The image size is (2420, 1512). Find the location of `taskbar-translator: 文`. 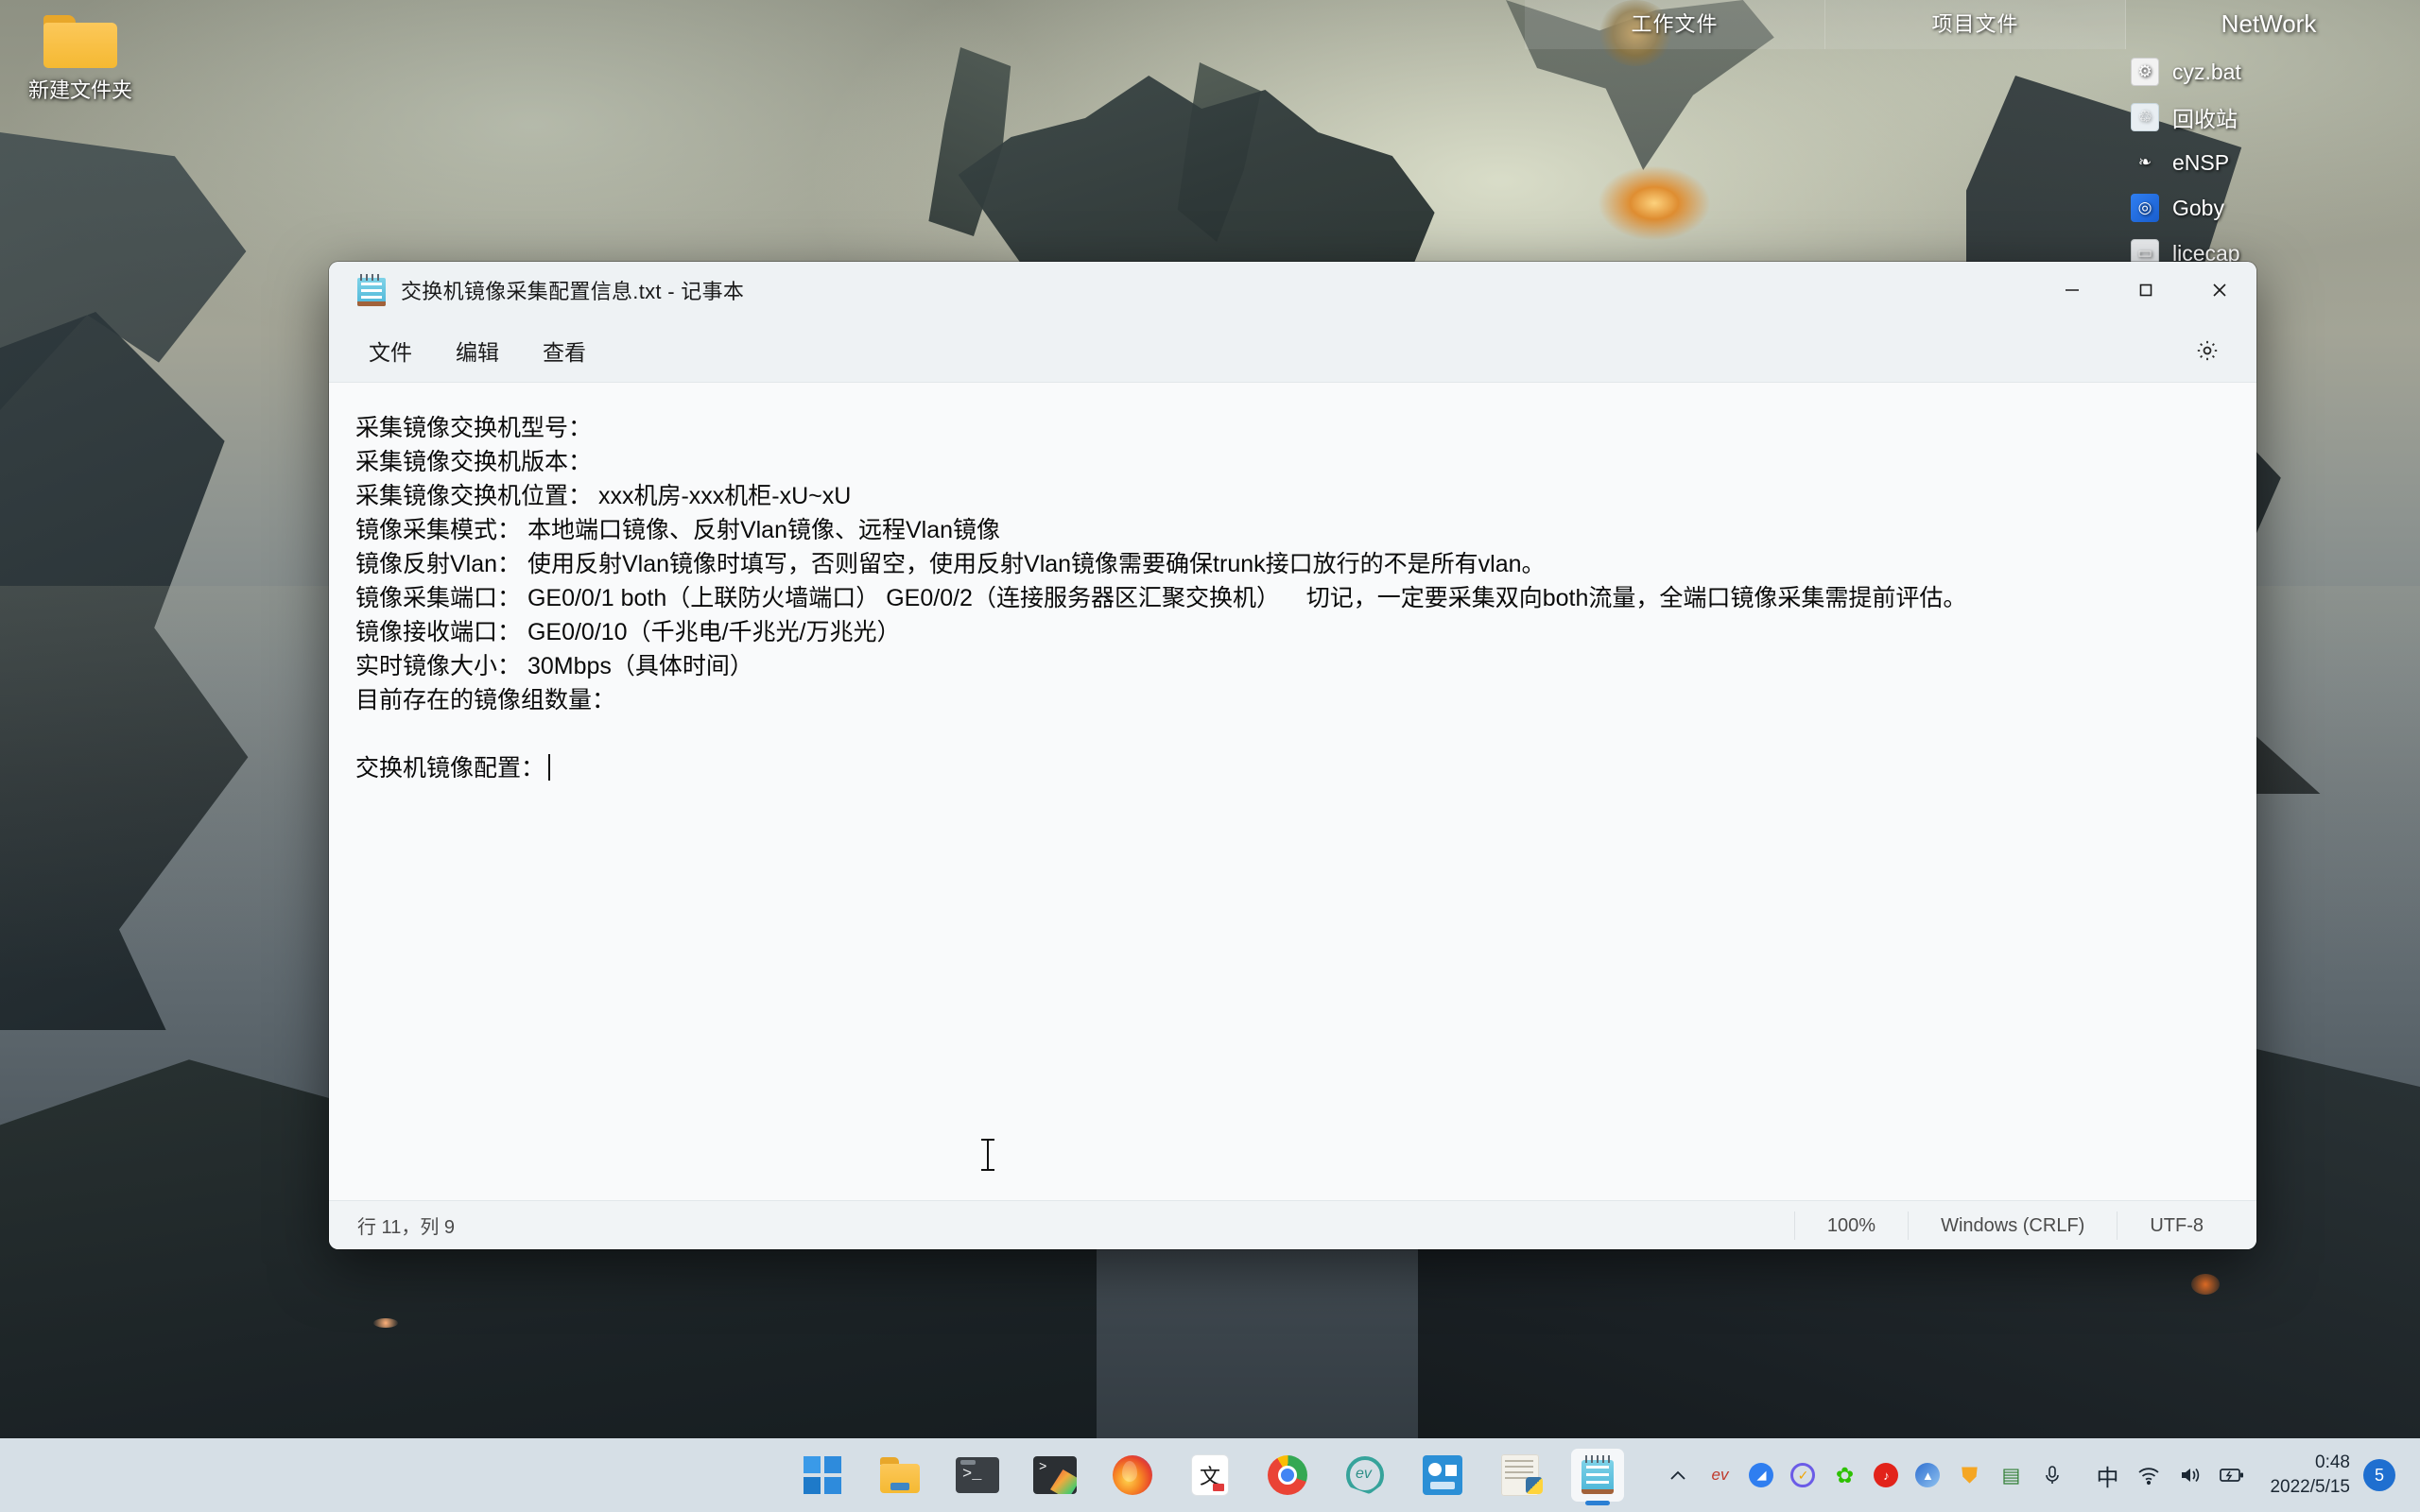

taskbar-translator: 文 is located at coordinates (1210, 1475).